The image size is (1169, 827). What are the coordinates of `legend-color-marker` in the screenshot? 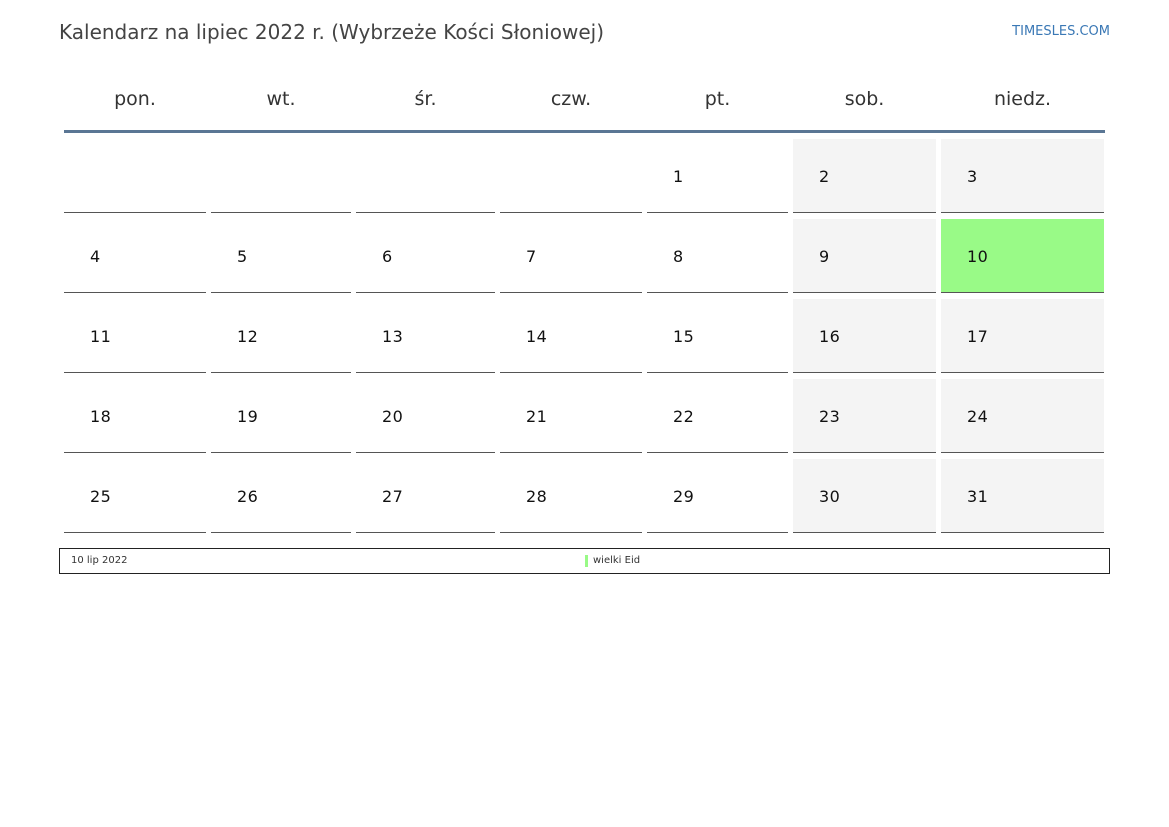 It's located at (586, 561).